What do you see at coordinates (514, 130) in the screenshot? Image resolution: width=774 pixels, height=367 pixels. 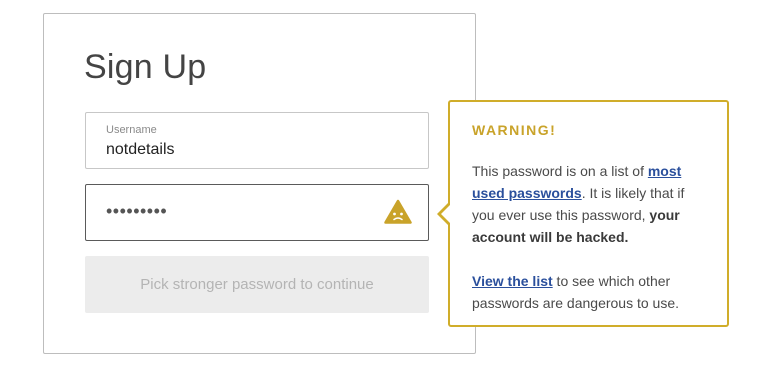 I see `warning-heading: WARNING!` at bounding box center [514, 130].